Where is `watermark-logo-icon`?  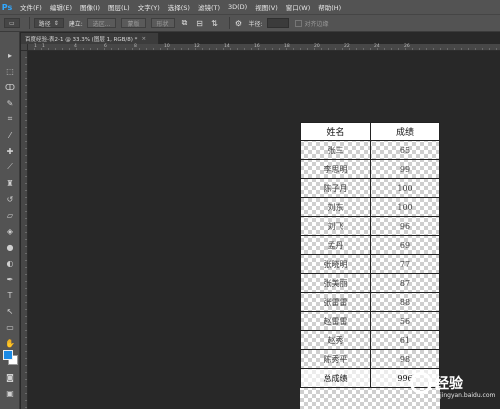
watermark-logo-icon is located at coordinates (421, 382).